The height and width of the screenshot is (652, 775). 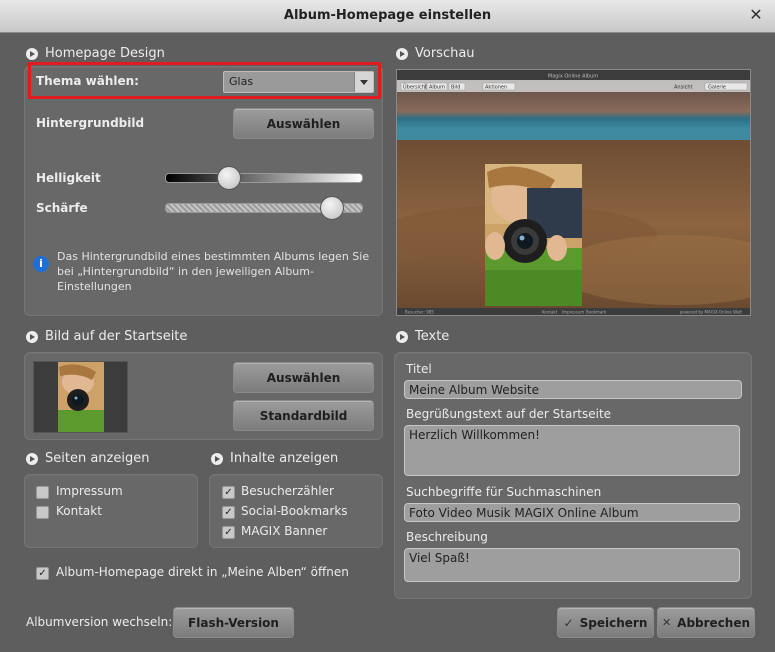 What do you see at coordinates (294, 511) in the screenshot?
I see `social-bookmarks-label: Social-Bookmarks` at bounding box center [294, 511].